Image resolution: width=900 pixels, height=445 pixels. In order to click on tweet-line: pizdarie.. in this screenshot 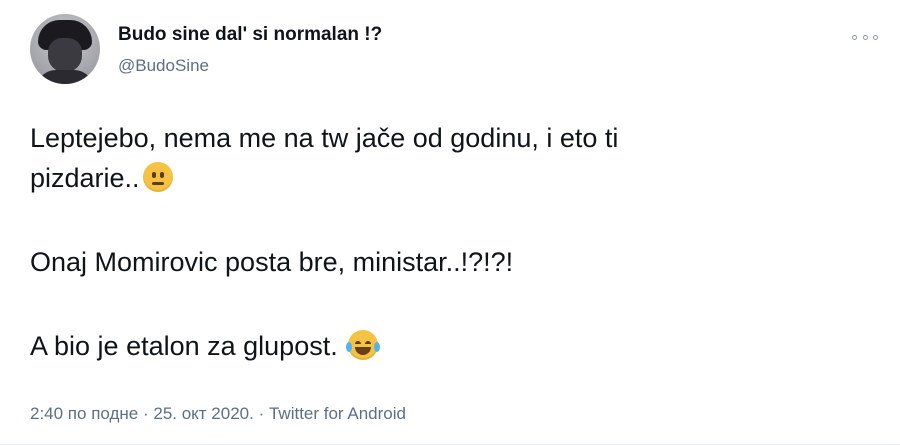, I will do `click(85, 178)`.